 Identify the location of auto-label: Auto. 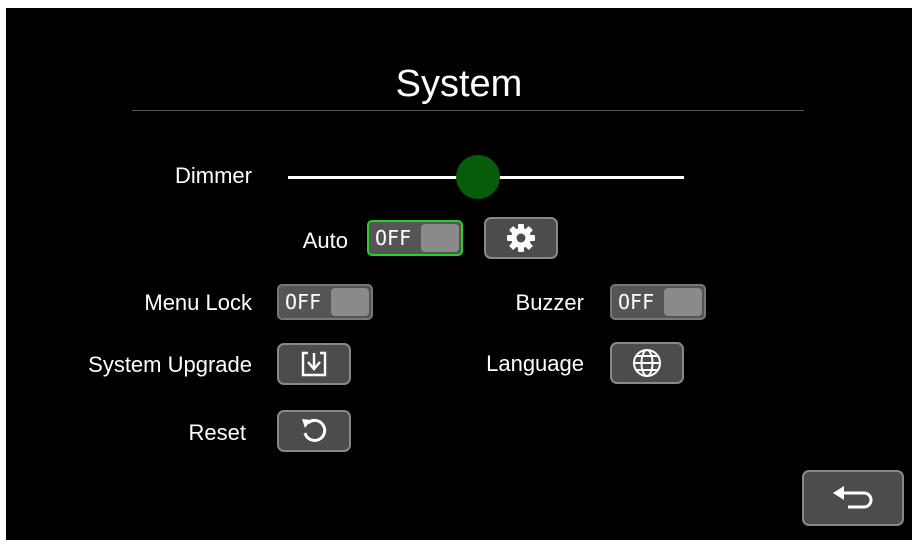
(325, 240).